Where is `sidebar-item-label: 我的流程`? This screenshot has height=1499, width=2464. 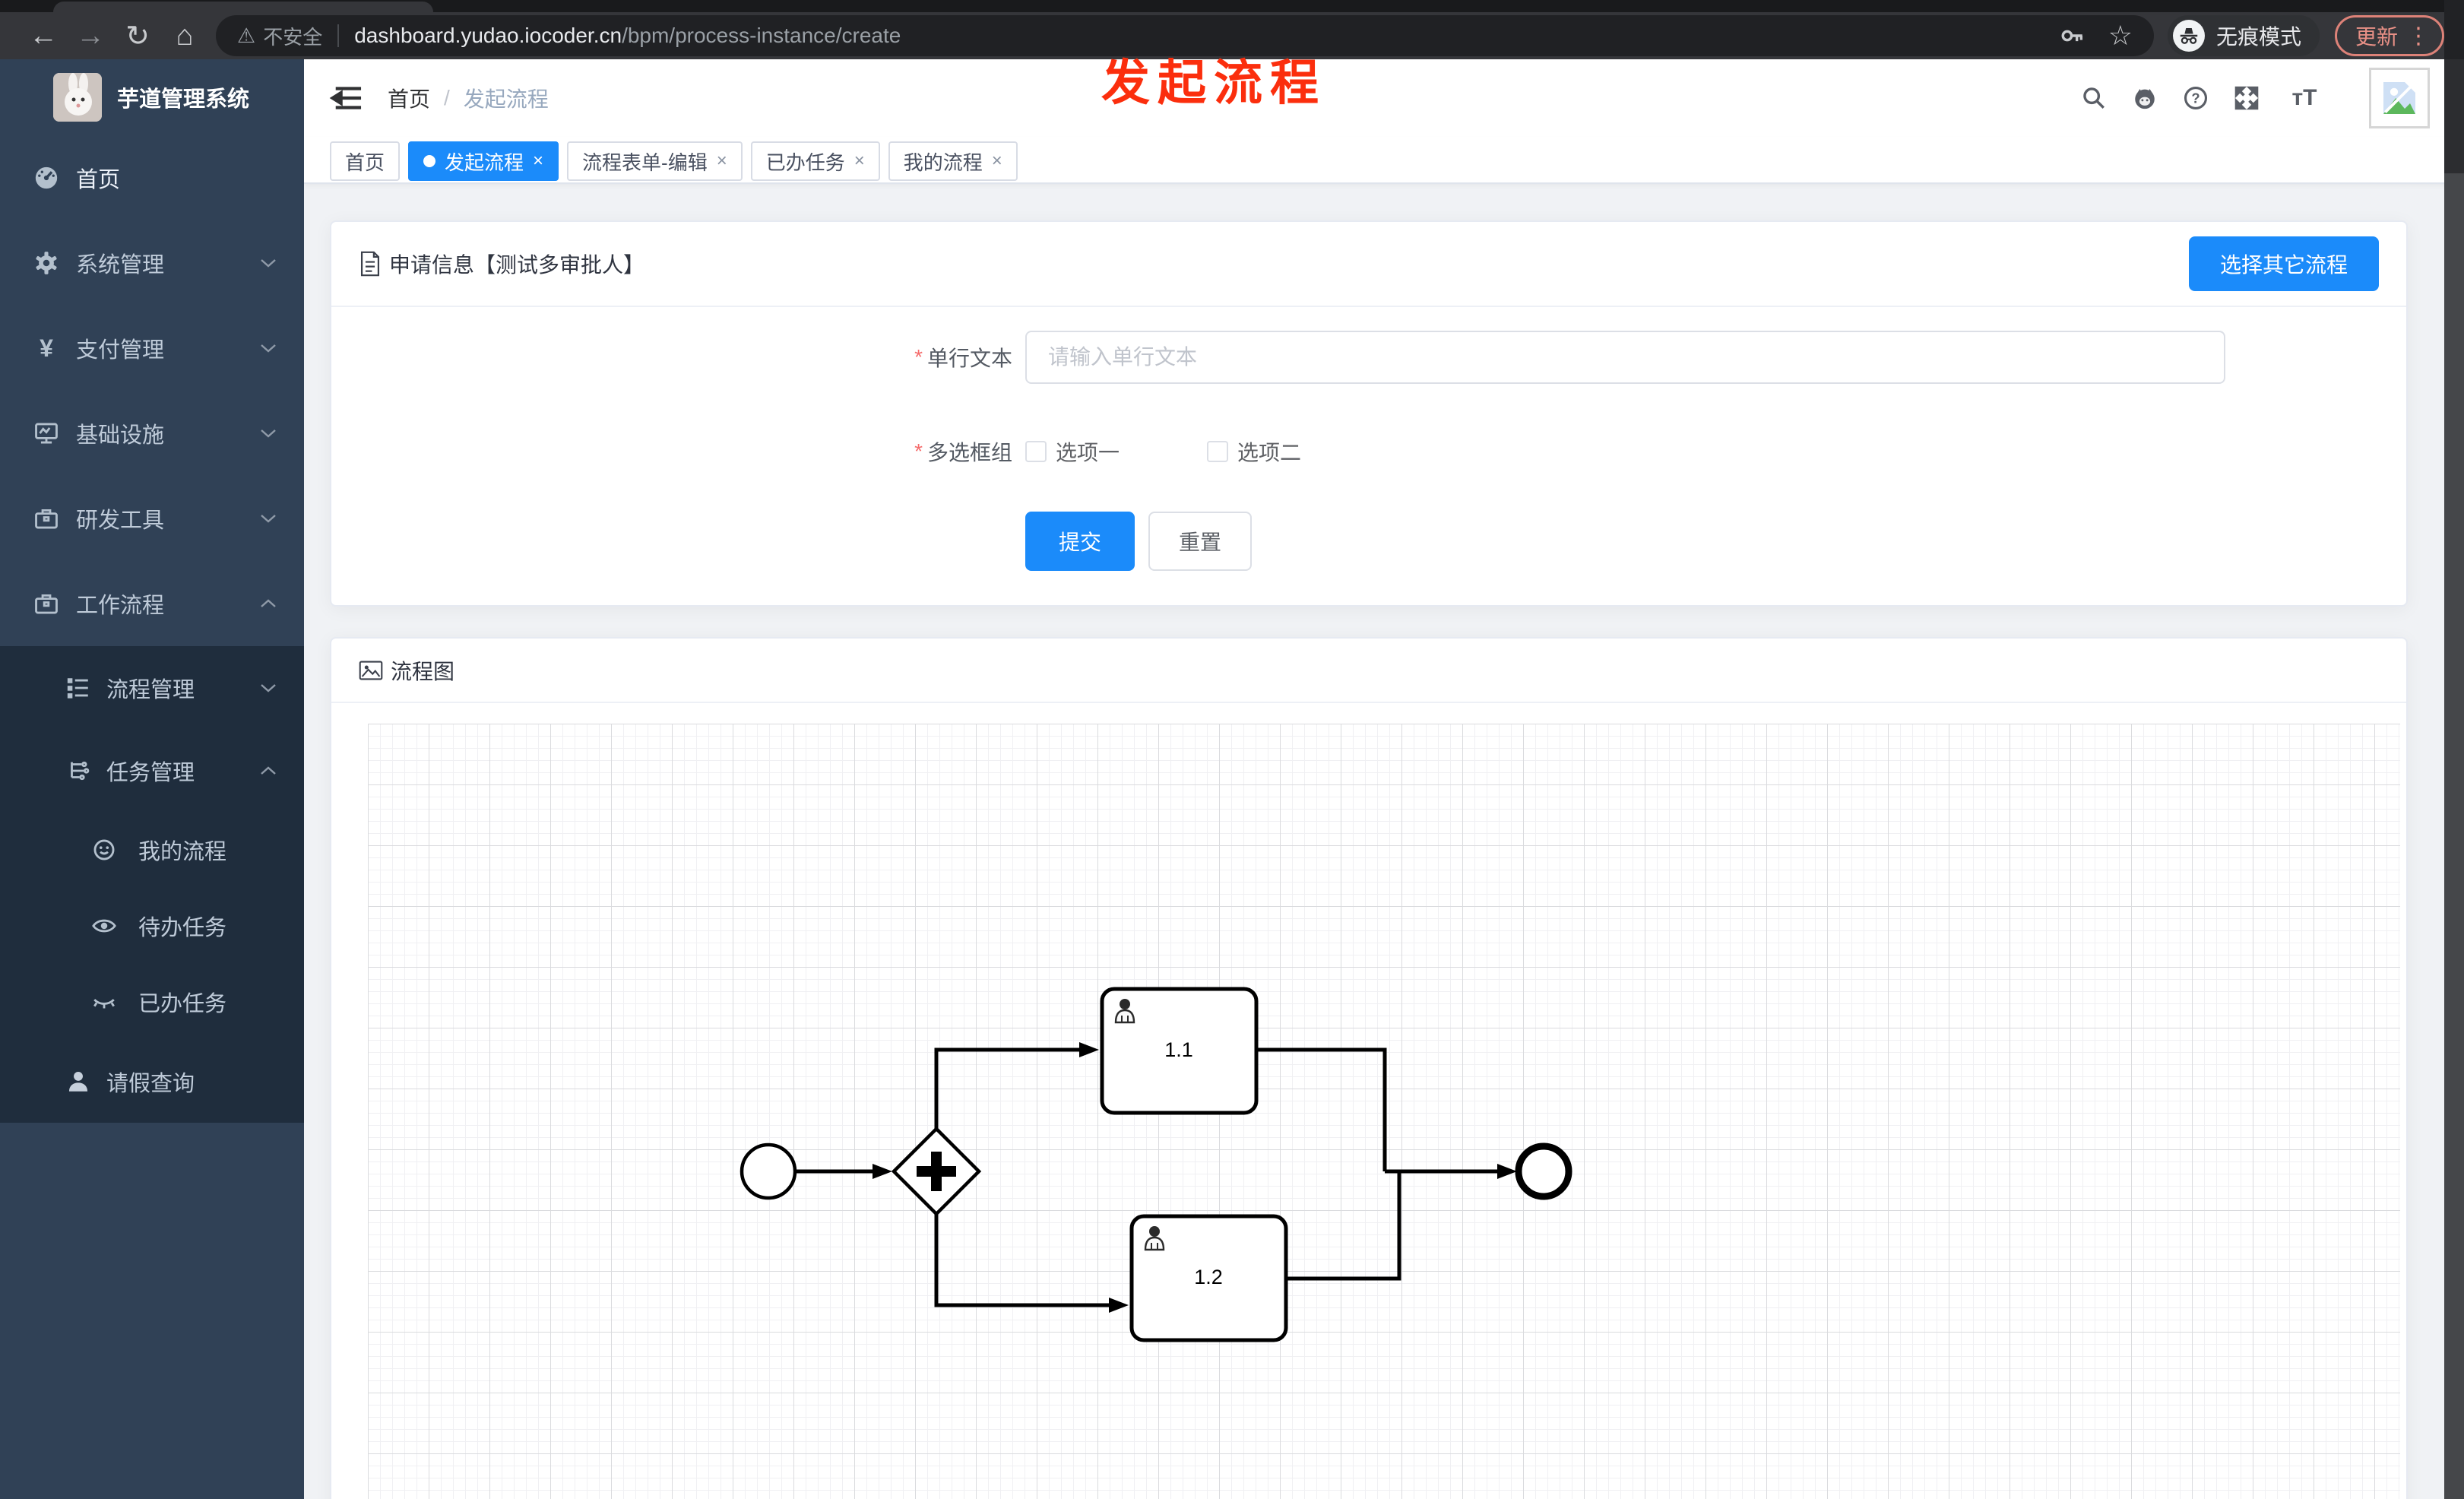 sidebar-item-label: 我的流程 is located at coordinates (182, 852).